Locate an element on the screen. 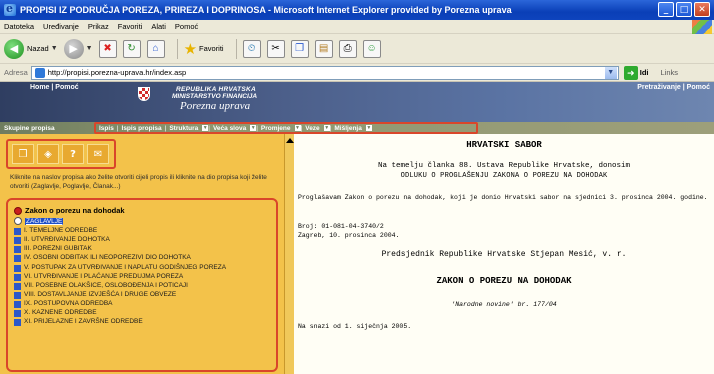  print-icon: ⎙ is located at coordinates (347, 48).